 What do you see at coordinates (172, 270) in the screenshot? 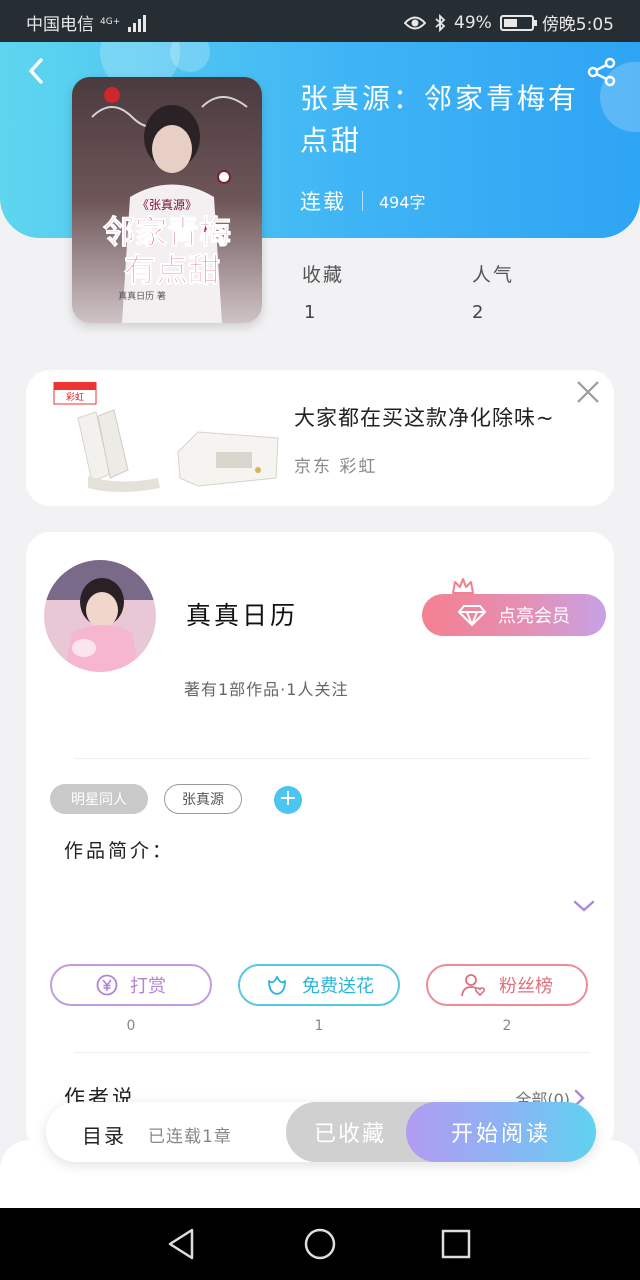
I see `cover-title-line2: 有点甜` at bounding box center [172, 270].